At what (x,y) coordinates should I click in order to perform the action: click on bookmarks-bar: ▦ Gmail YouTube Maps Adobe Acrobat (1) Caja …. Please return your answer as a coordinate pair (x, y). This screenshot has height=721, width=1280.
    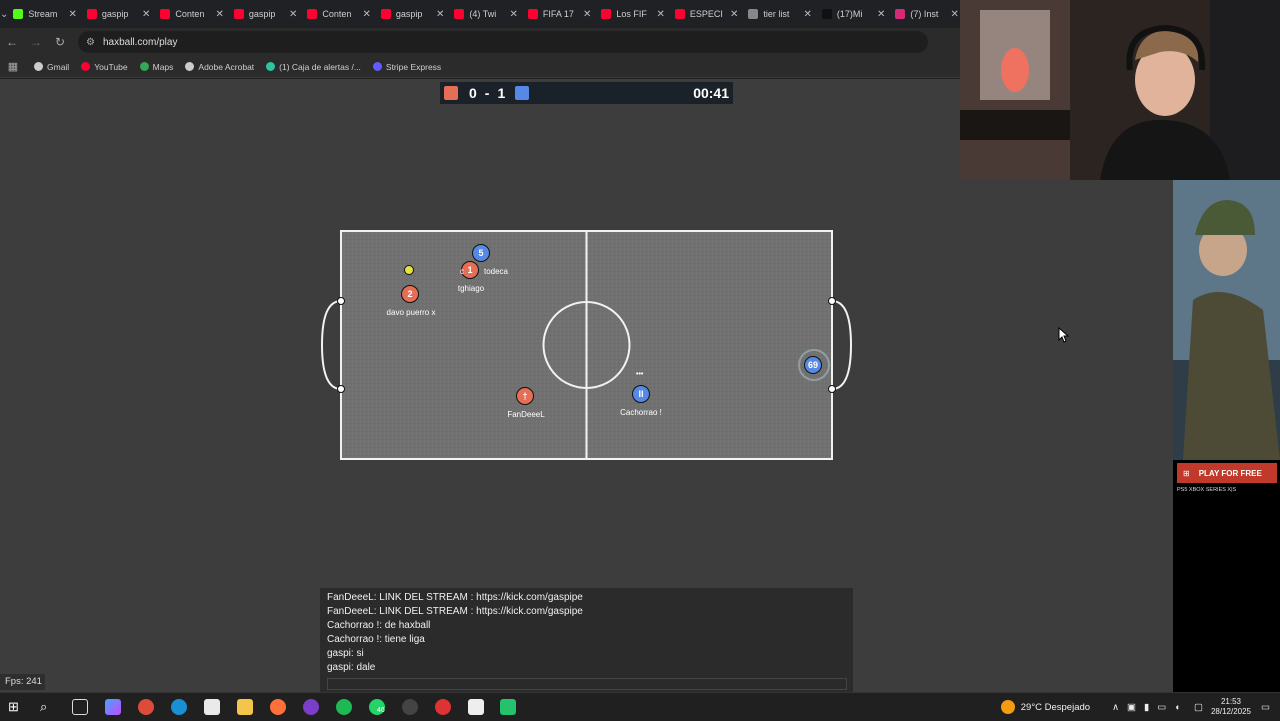
    Looking at the image, I should click on (480, 67).